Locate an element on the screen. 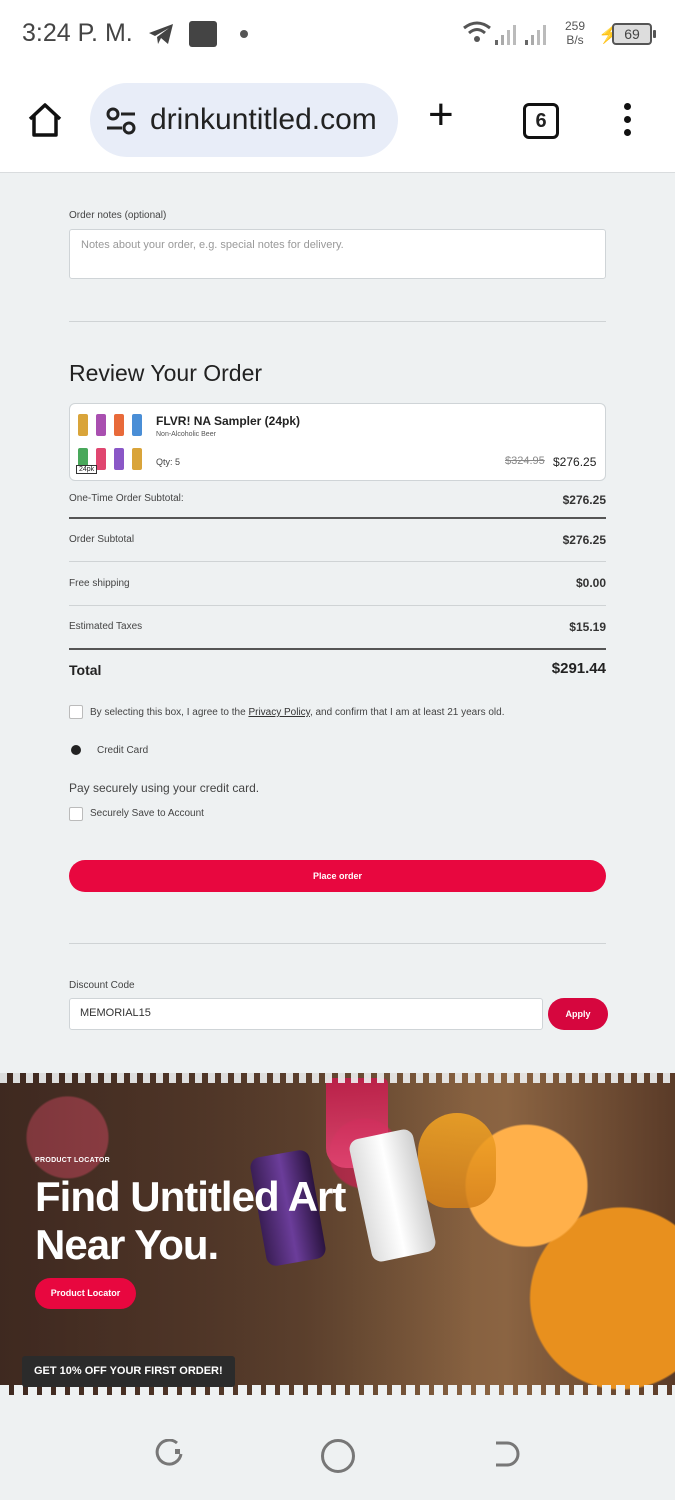 Image resolution: width=675 pixels, height=1500 pixels. telegram-icon is located at coordinates (161, 34).